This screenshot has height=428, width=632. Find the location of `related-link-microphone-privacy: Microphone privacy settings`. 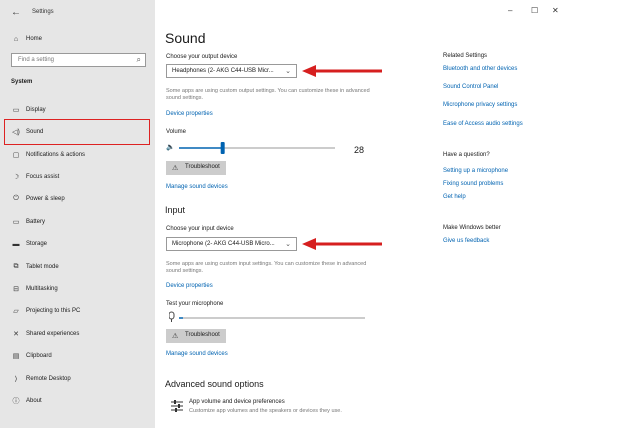

related-link-microphone-privacy: Microphone privacy settings is located at coordinates (480, 105).